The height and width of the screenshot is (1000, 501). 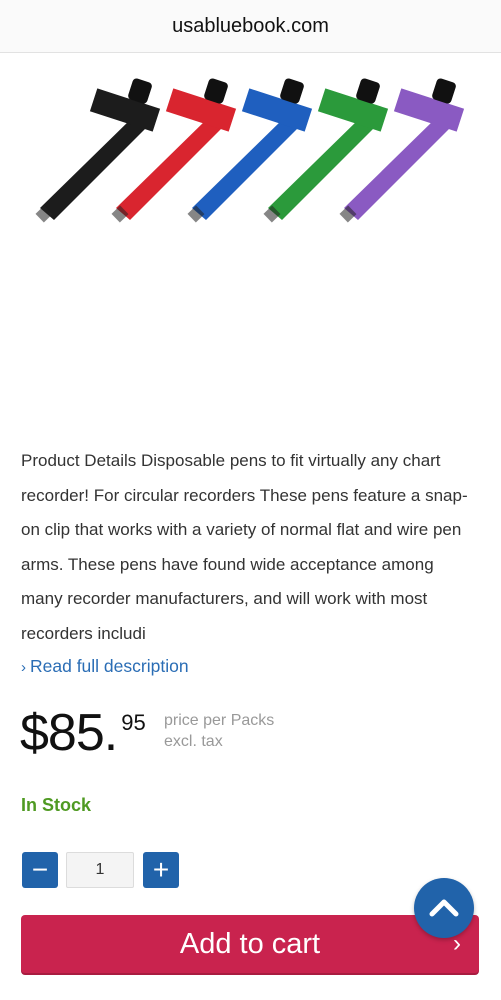 I want to click on scroll-to-top-button, so click(x=444, y=908).